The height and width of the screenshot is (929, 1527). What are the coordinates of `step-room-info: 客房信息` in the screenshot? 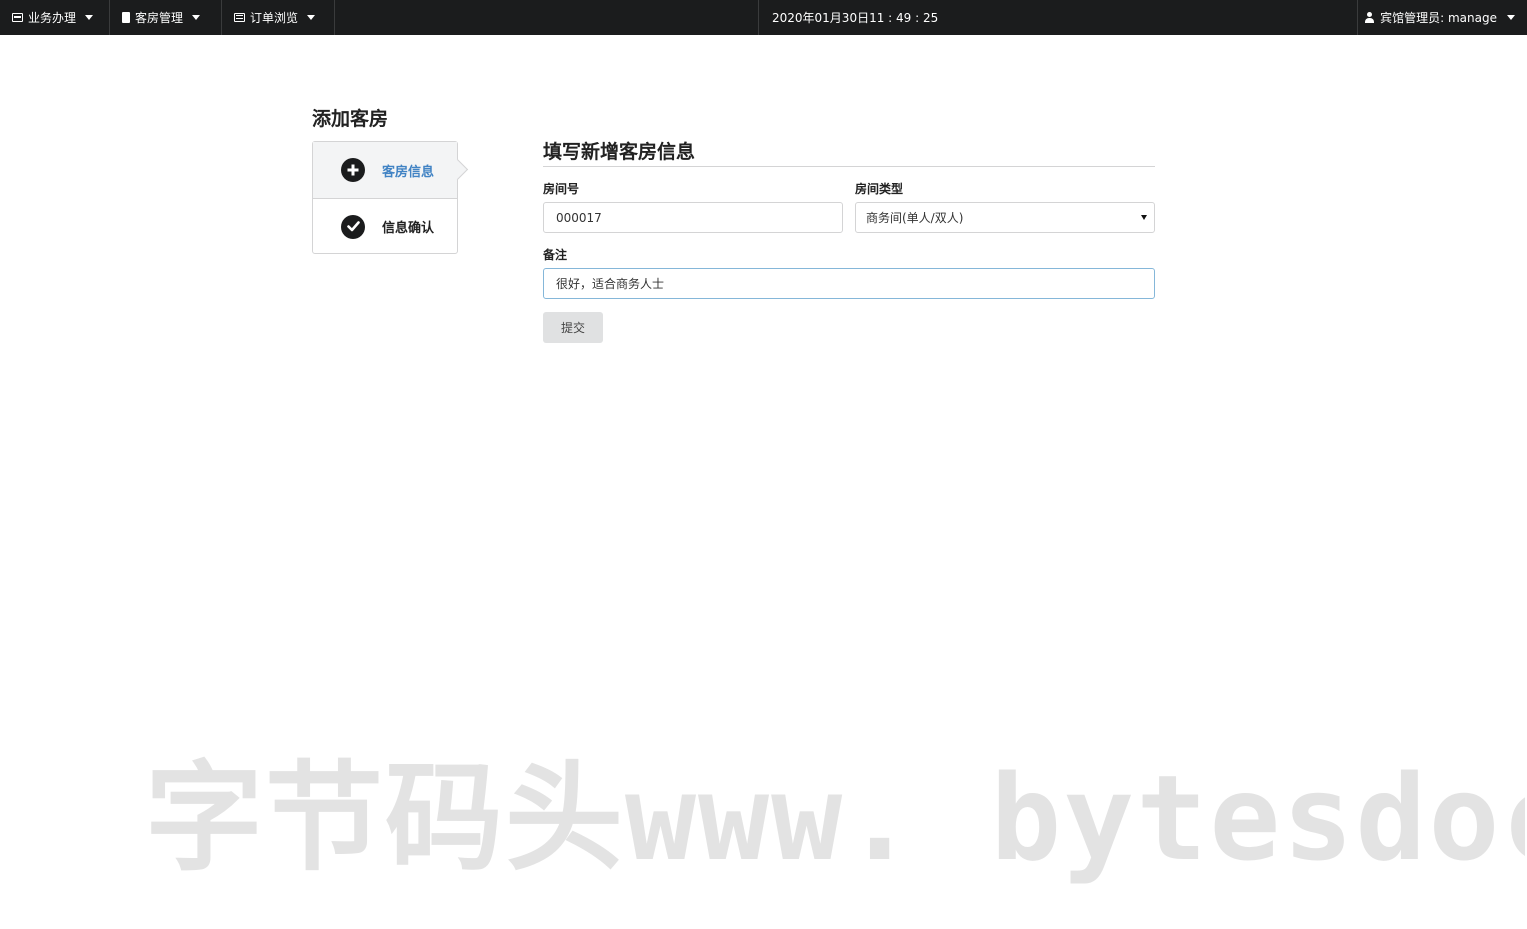 It's located at (385, 170).